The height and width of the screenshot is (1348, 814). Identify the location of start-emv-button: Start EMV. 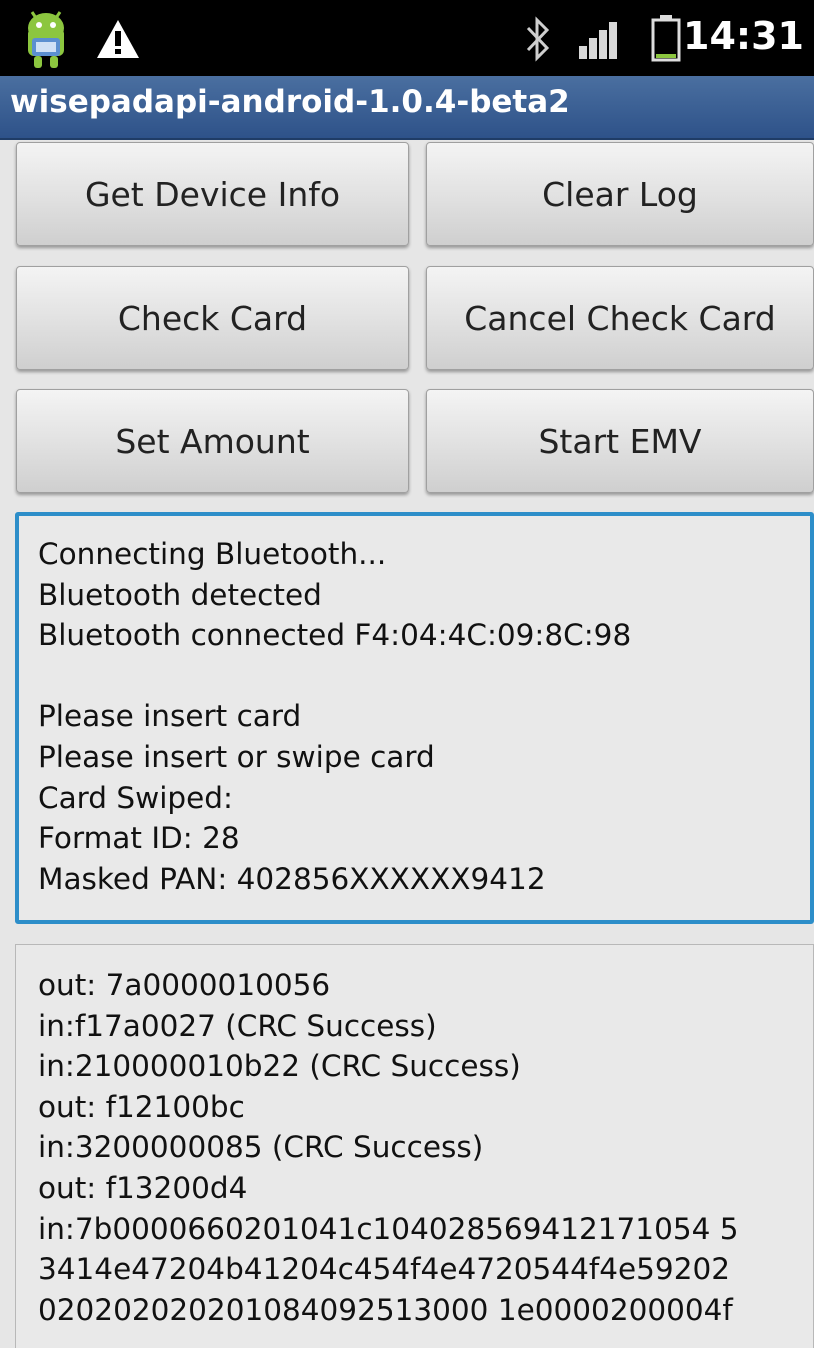
(620, 441).